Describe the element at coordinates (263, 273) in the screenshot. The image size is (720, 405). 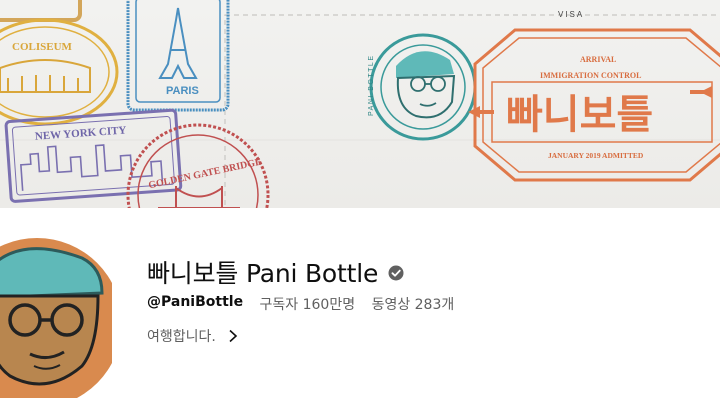
I see `channel-name: 빠니보틀 Pani Bottle` at that location.